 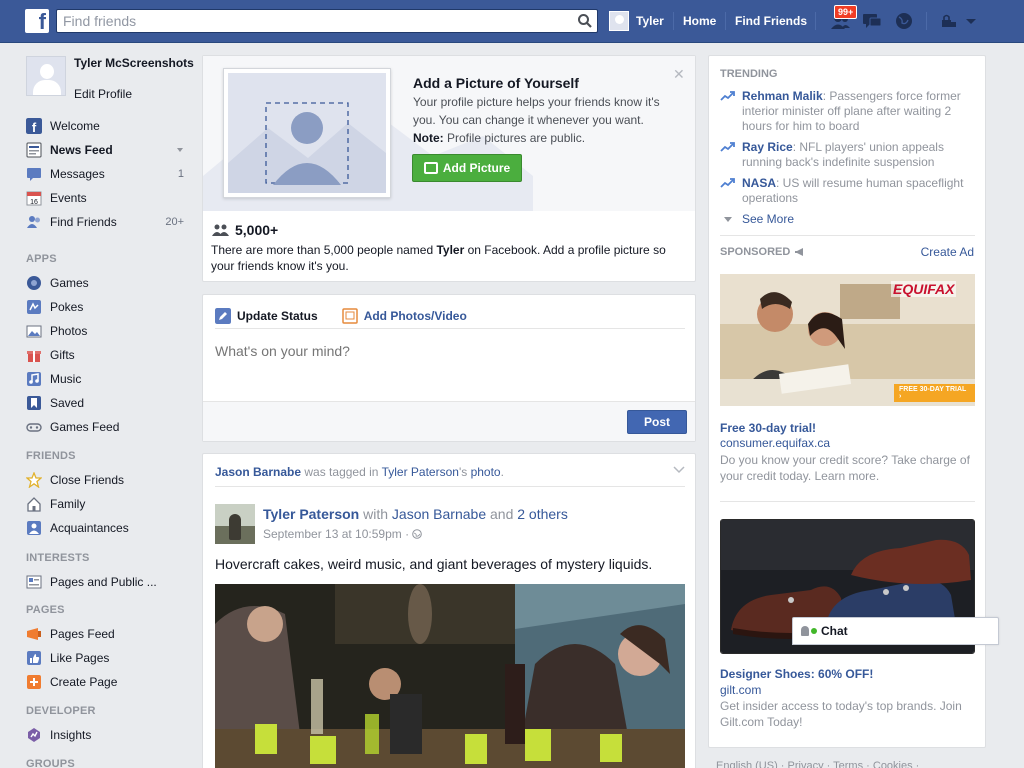 I want to click on owner-link: Tyler Paterson, so click(x=420, y=472).